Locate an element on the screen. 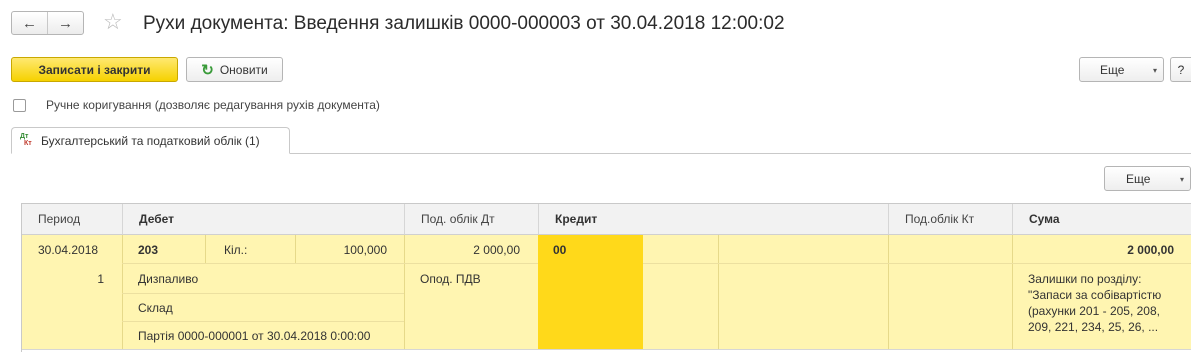 Image resolution: width=1191 pixels, height=352 pixels. tab-label: Бухгалтерський та податковий облік (1) is located at coordinates (150, 140).